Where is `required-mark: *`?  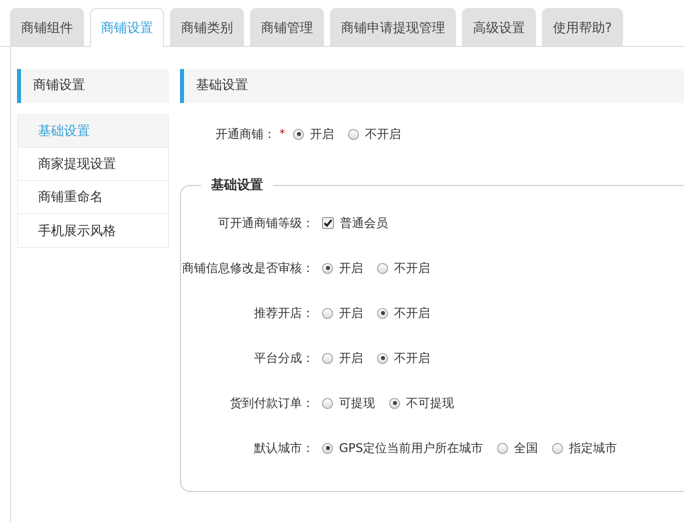
required-mark: * is located at coordinates (282, 134).